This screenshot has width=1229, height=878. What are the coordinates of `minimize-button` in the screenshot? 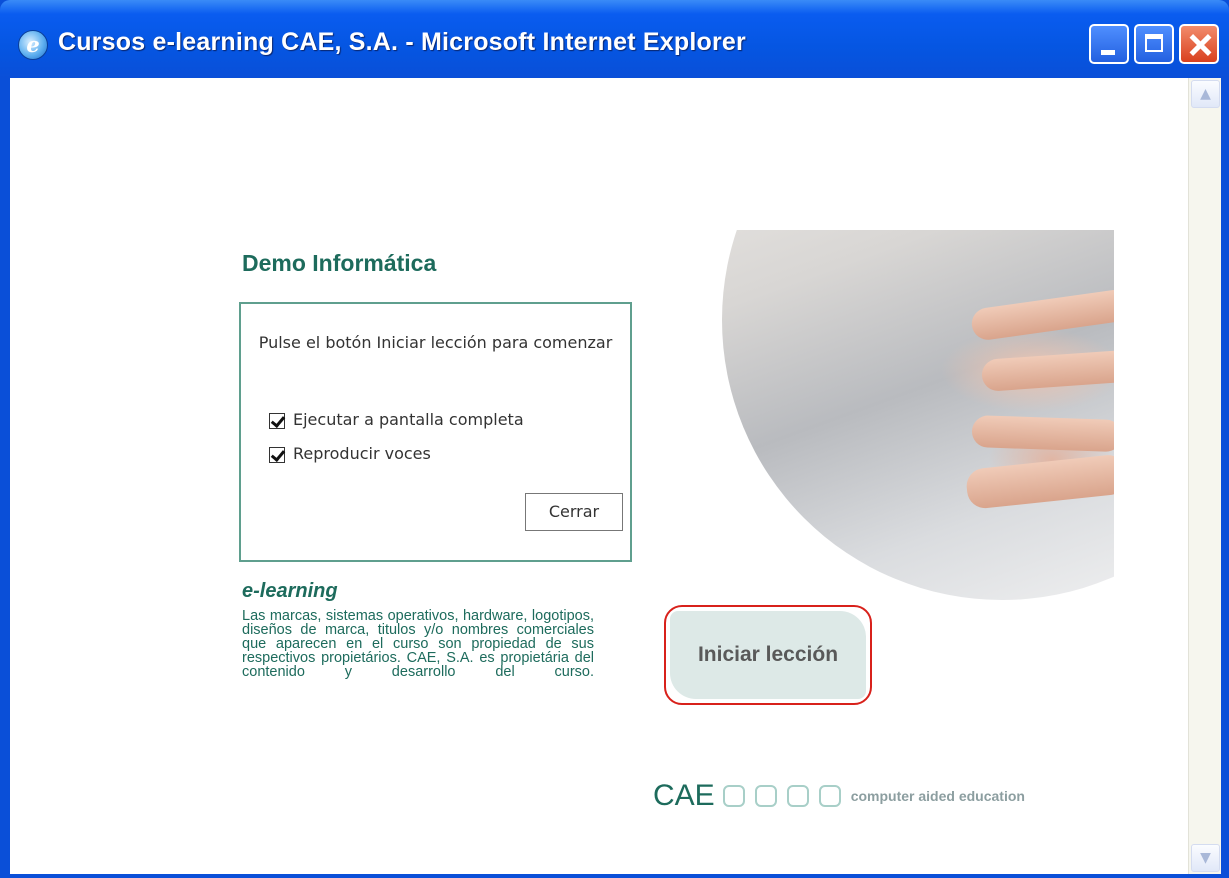 It's located at (1109, 44).